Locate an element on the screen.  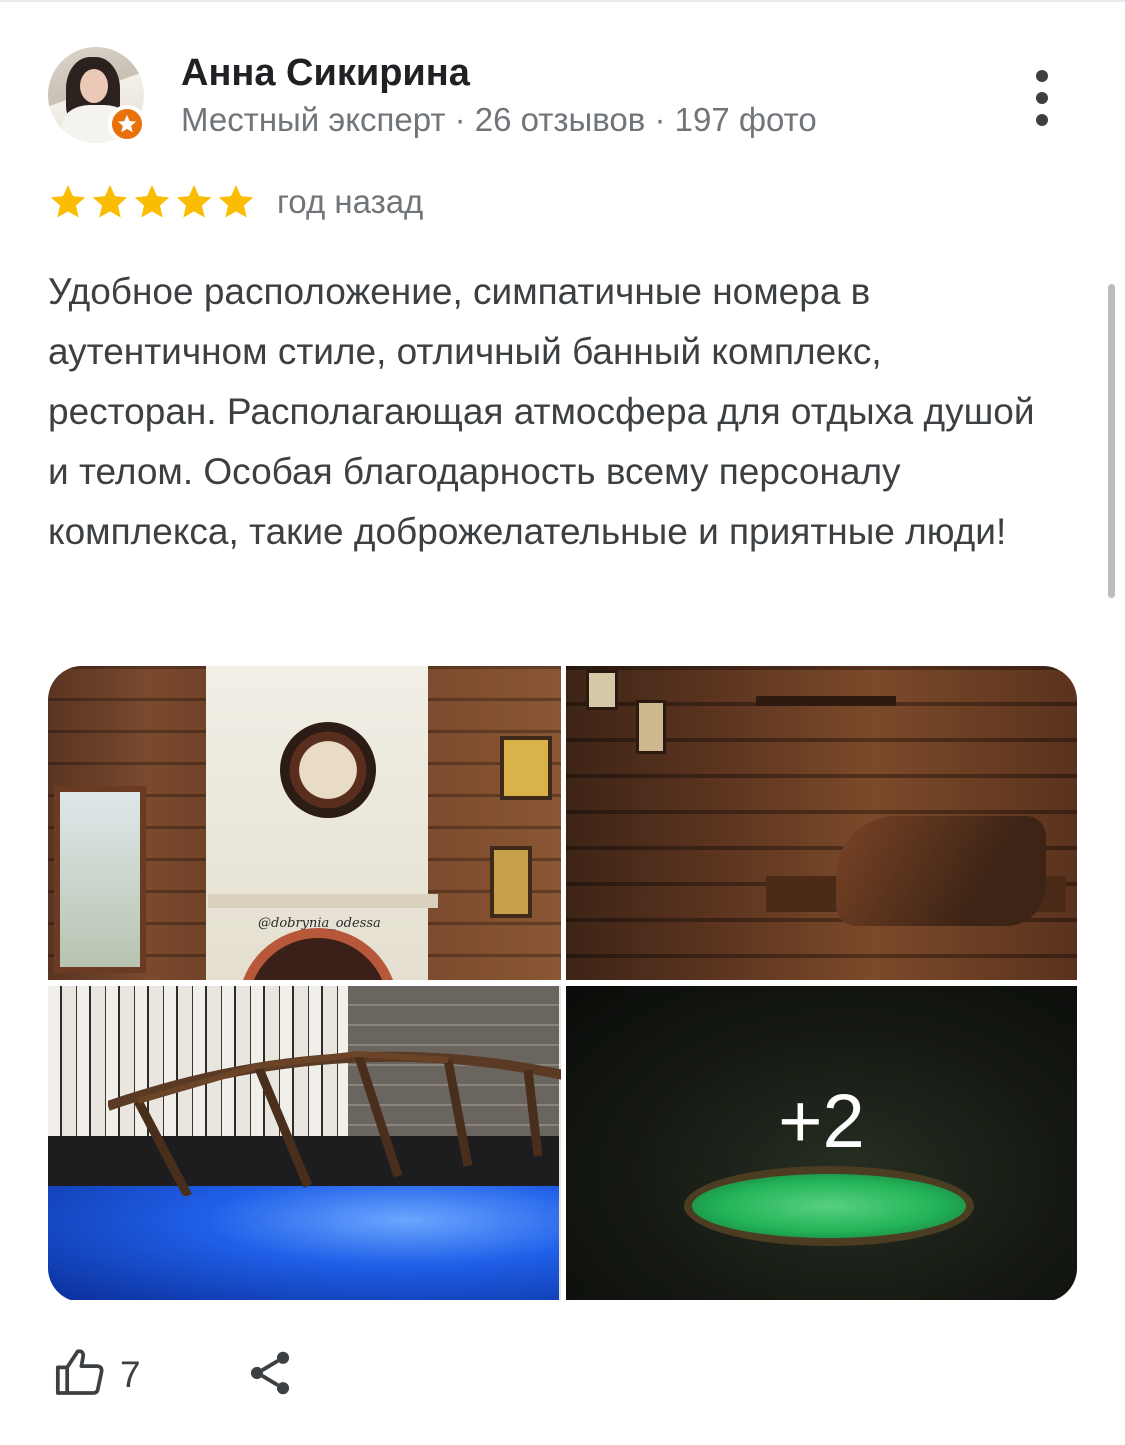
photo-blue-water is located at coordinates (303, 1243).